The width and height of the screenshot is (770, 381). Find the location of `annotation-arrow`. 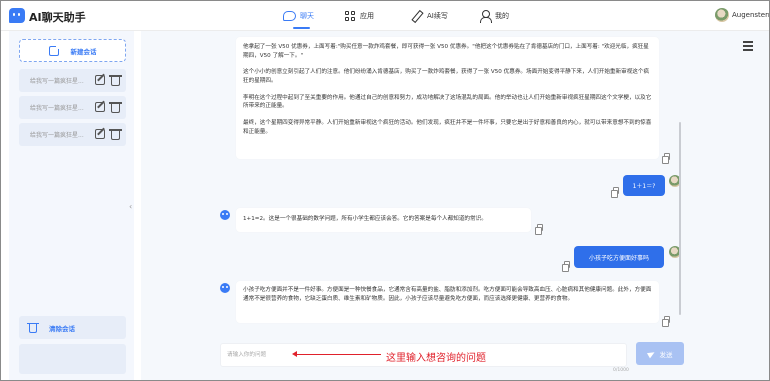

annotation-arrow is located at coordinates (336, 354).